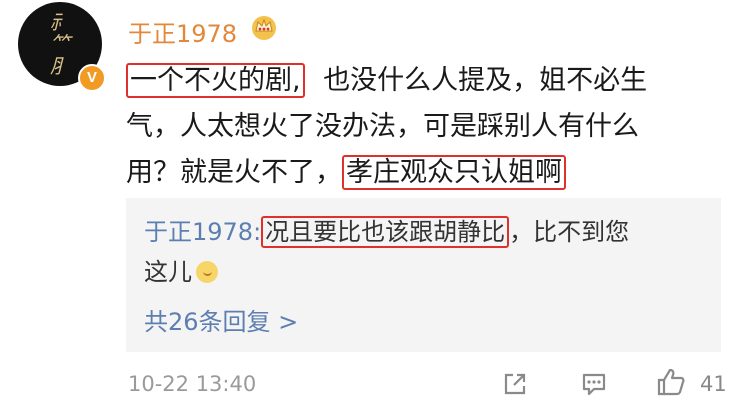 The width and height of the screenshot is (739, 414). Describe the element at coordinates (429, 252) in the screenshot. I see `reply-text: 于正1978: 况且要比也该跟胡静比 ，比不到您 这儿` at that location.